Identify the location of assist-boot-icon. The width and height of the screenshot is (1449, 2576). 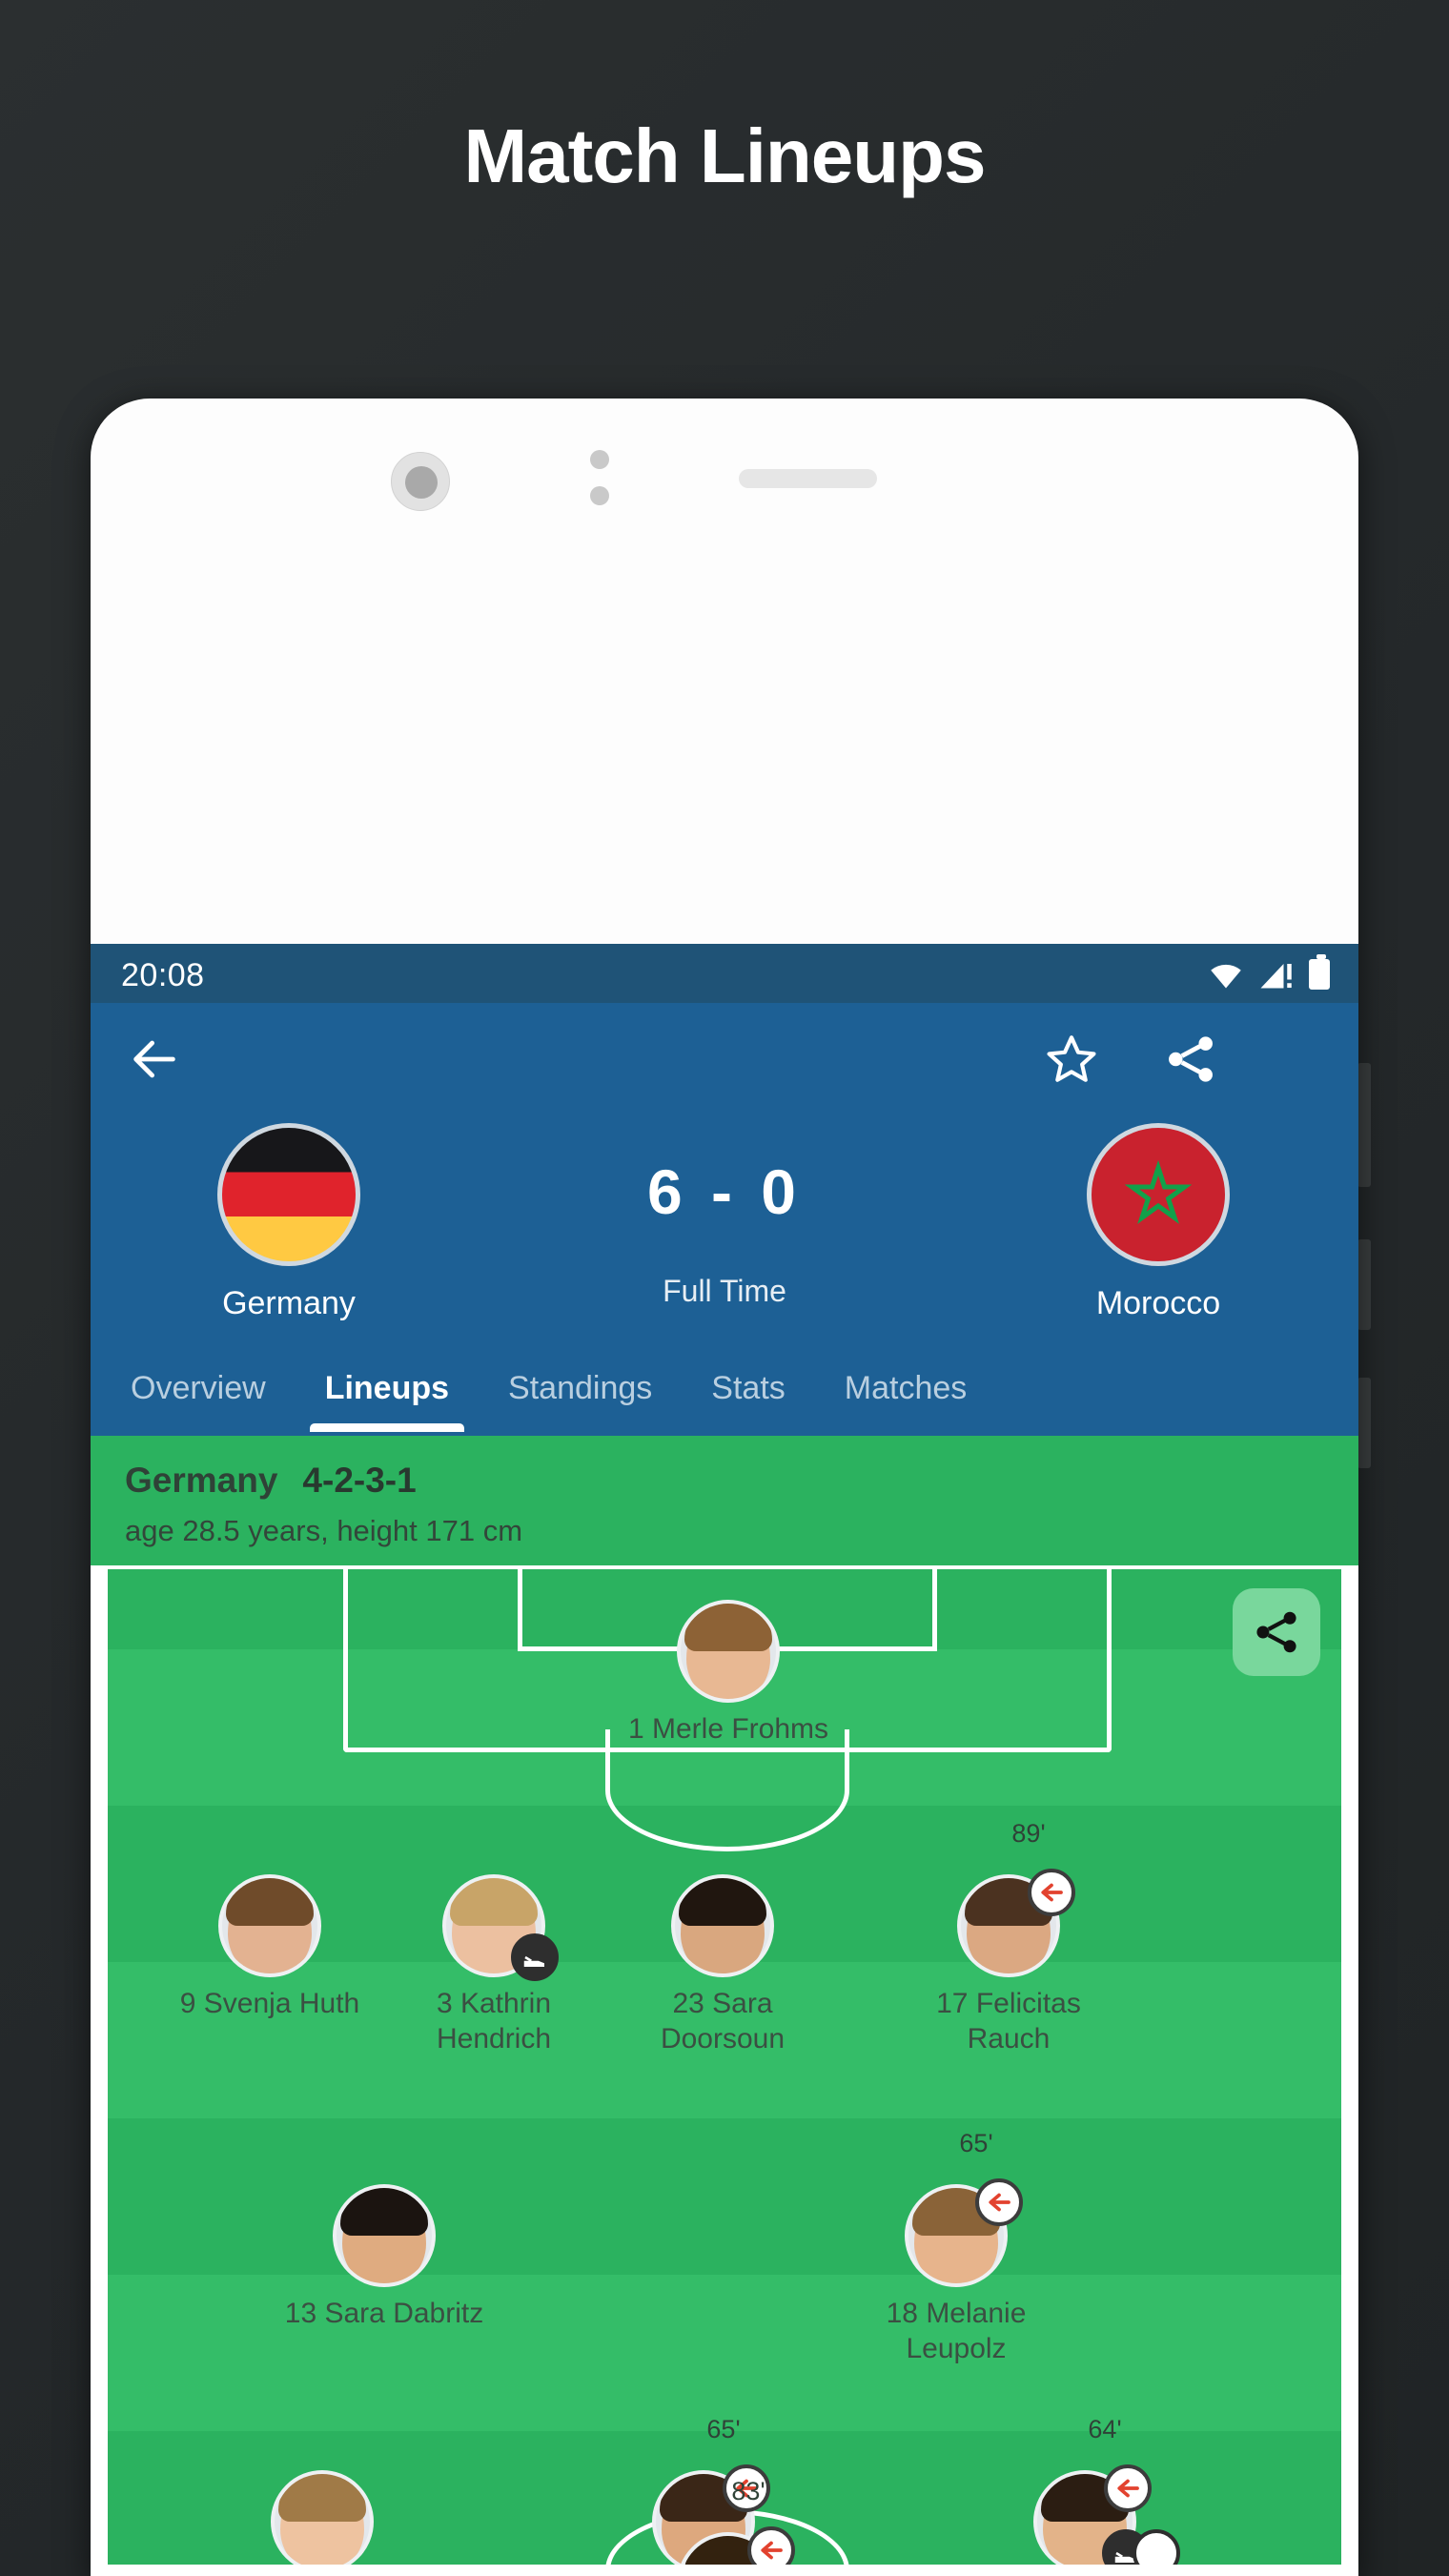
(535, 1957).